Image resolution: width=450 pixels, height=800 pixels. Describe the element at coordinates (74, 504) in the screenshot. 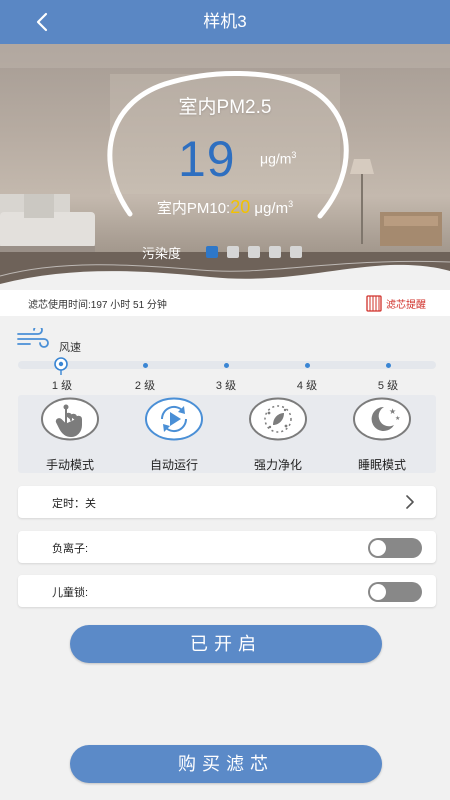

I see `timer-label: 定时：关` at that location.